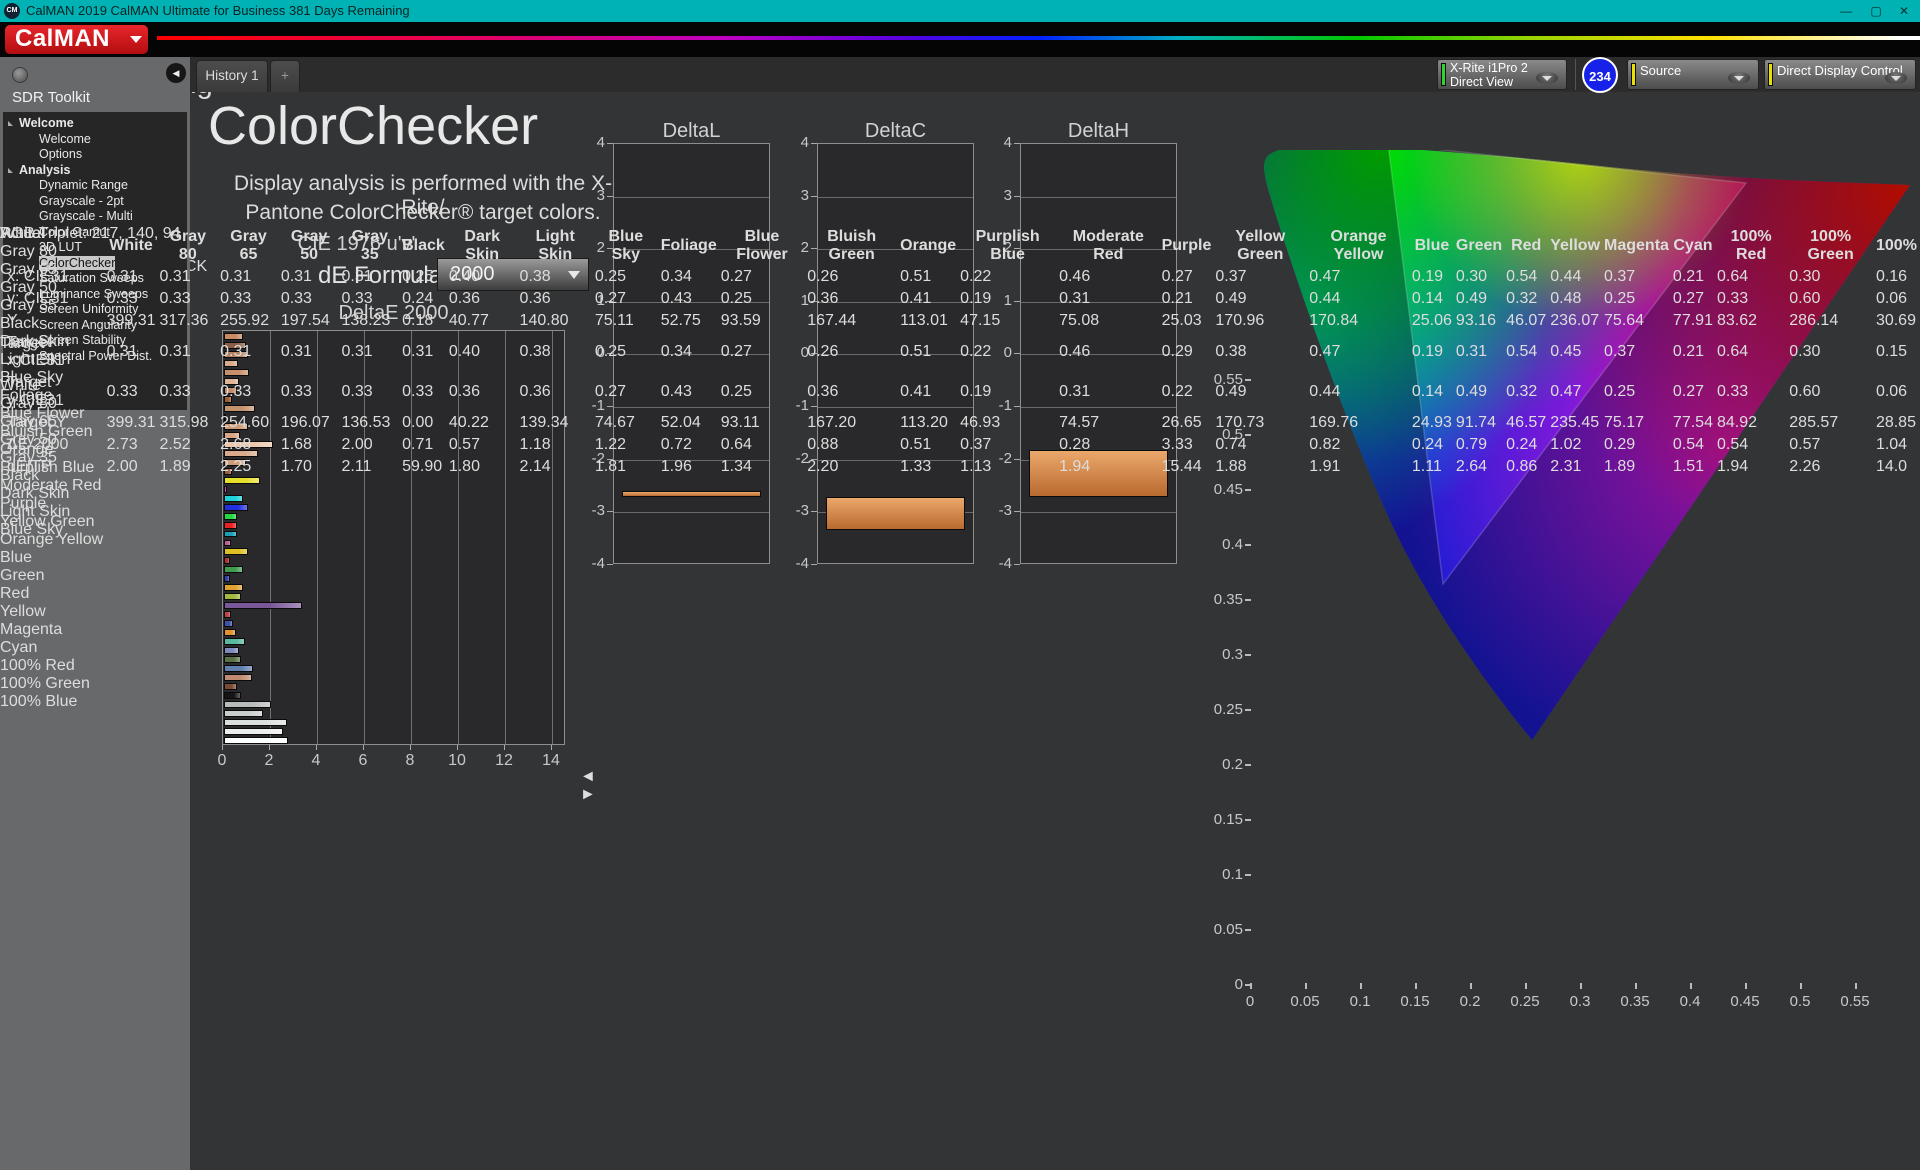 This screenshot has width=1920, height=1170. What do you see at coordinates (1876, 11) in the screenshot?
I see `maximize-button: ▢` at bounding box center [1876, 11].